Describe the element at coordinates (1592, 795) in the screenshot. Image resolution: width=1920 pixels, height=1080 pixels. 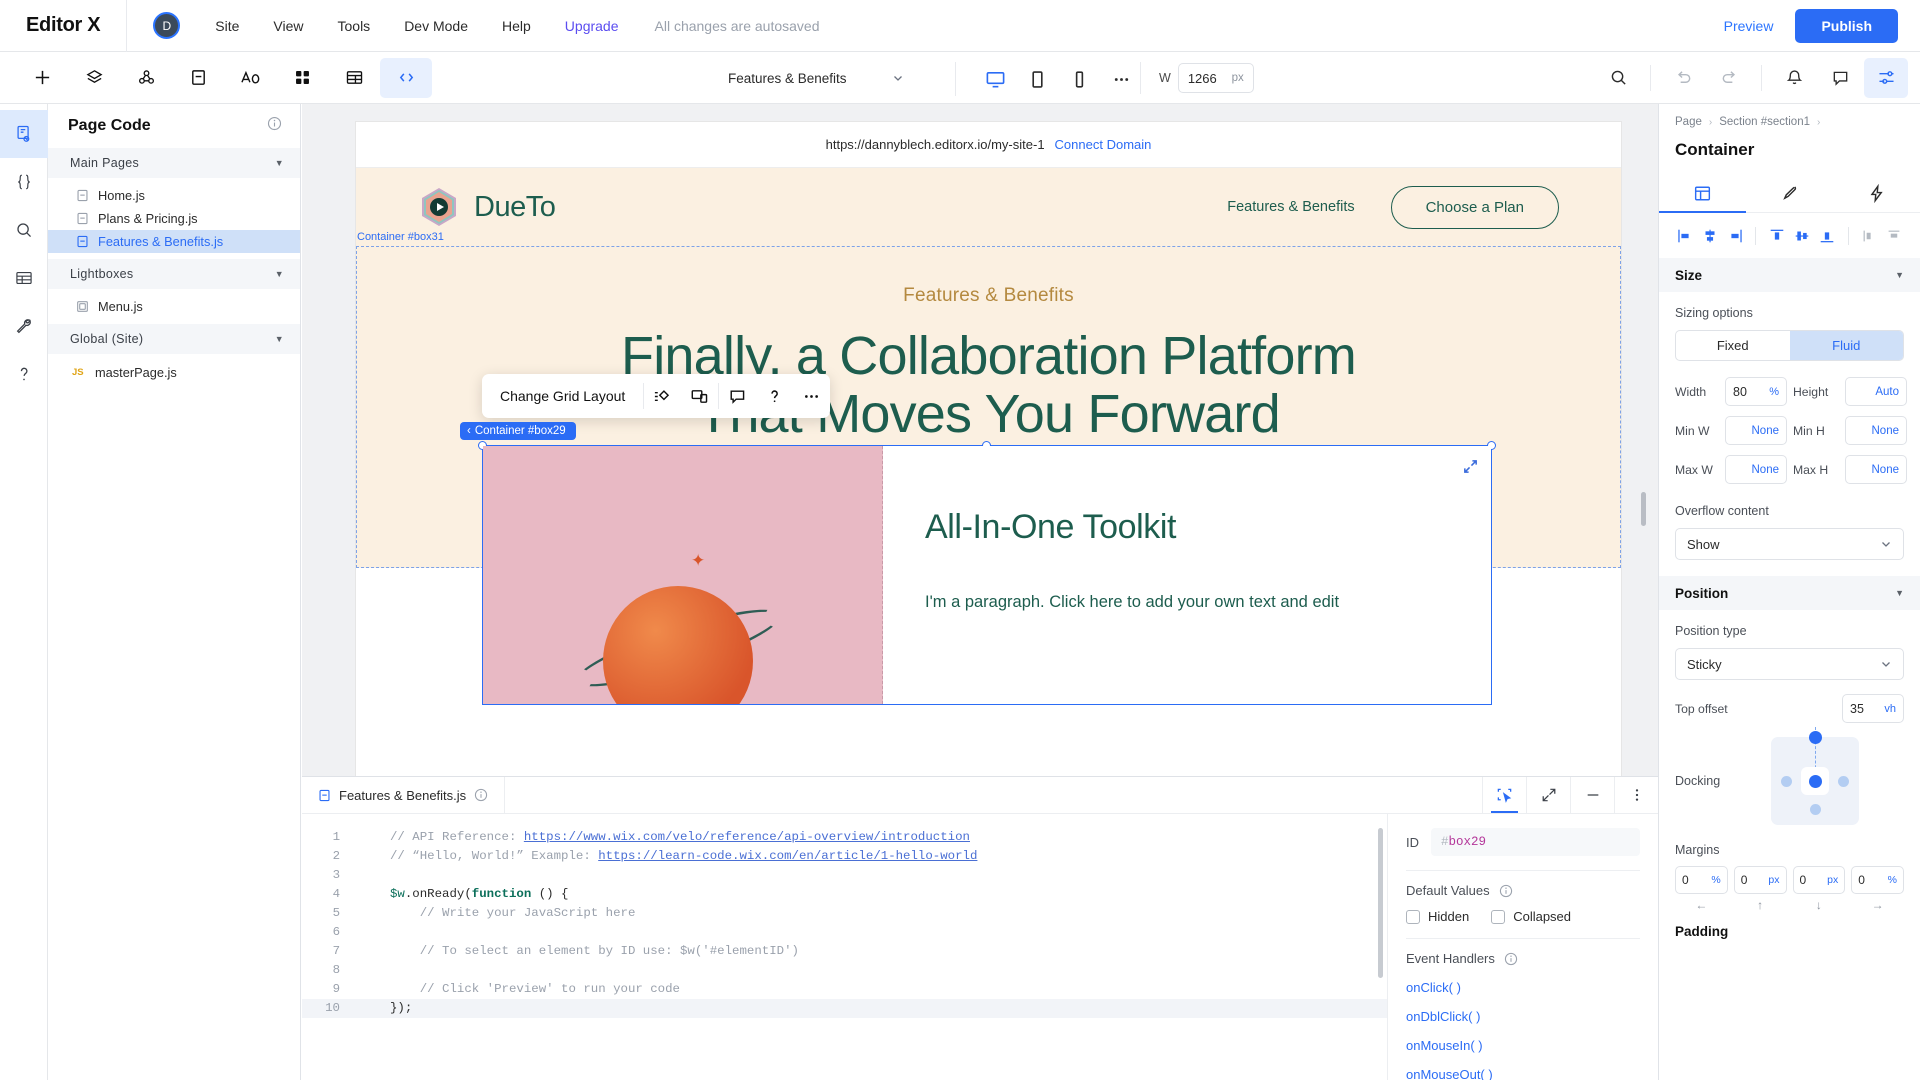
I see `minimize-icon` at that location.